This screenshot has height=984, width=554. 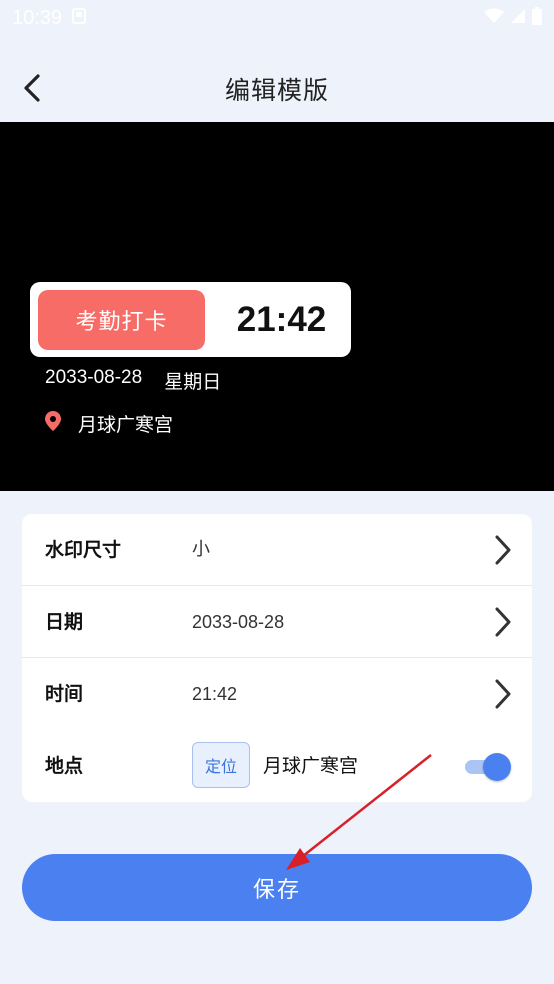 I want to click on status-time: 10:39, so click(x=37, y=17).